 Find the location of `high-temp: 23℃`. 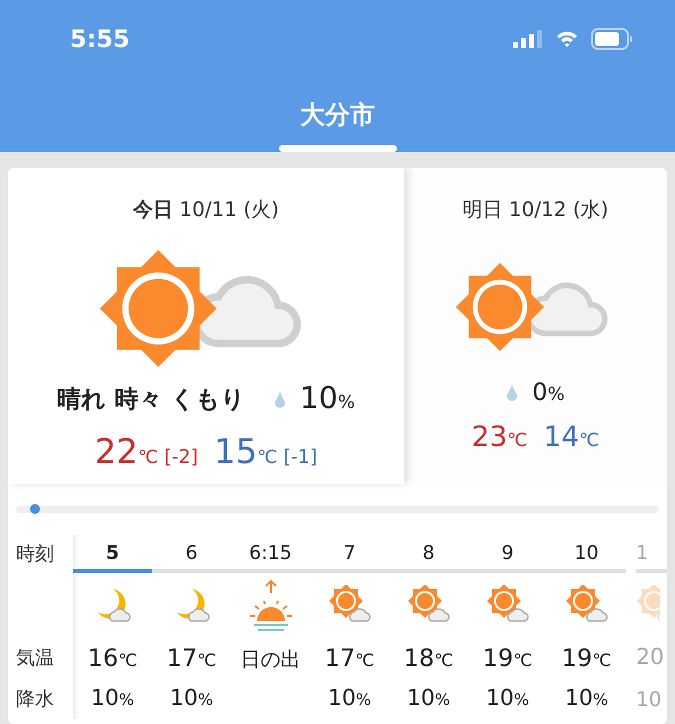

high-temp: 23℃ is located at coordinates (500, 437).